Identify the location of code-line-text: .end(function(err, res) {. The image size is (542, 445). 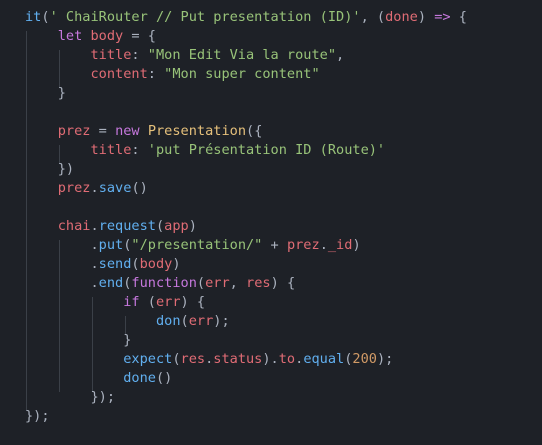
(160, 283).